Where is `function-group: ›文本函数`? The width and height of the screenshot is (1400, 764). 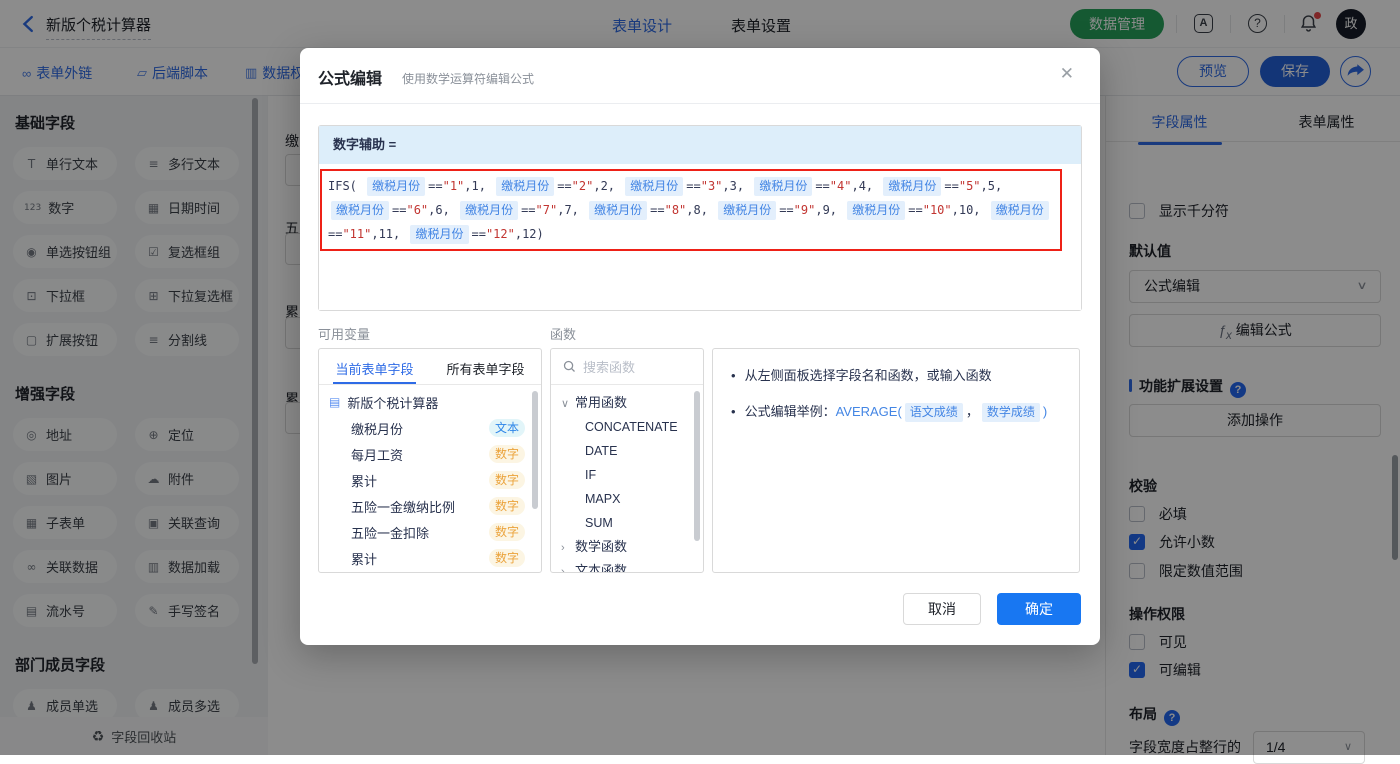 function-group: ›文本函数 is located at coordinates (627, 566).